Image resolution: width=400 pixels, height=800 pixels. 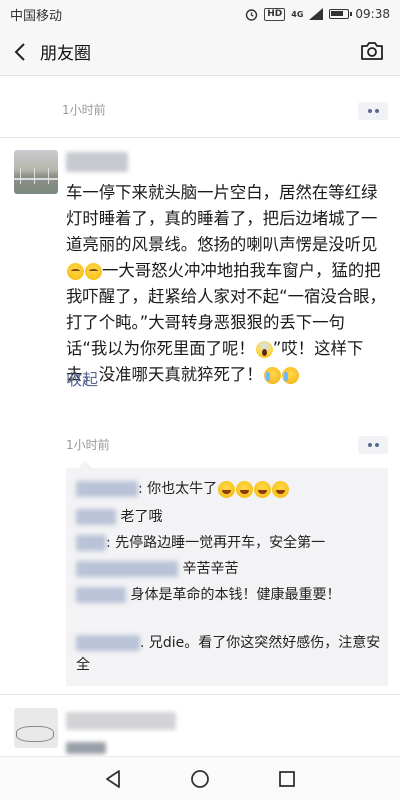 I want to click on page-title: 朋友圈, so click(x=65, y=54).